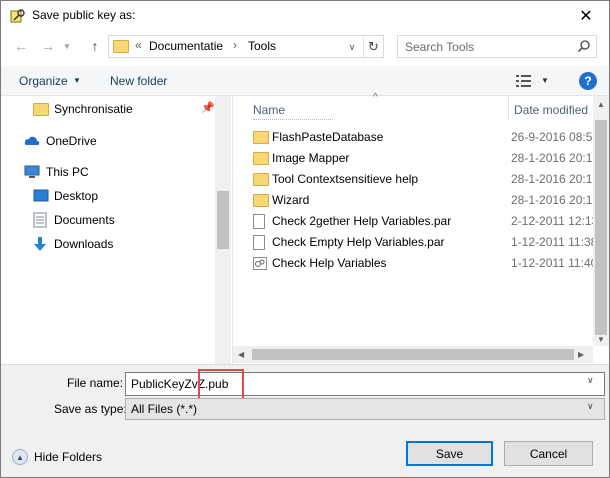 The image size is (610, 478). I want to click on arrow-right-icon: →, so click(48, 46).